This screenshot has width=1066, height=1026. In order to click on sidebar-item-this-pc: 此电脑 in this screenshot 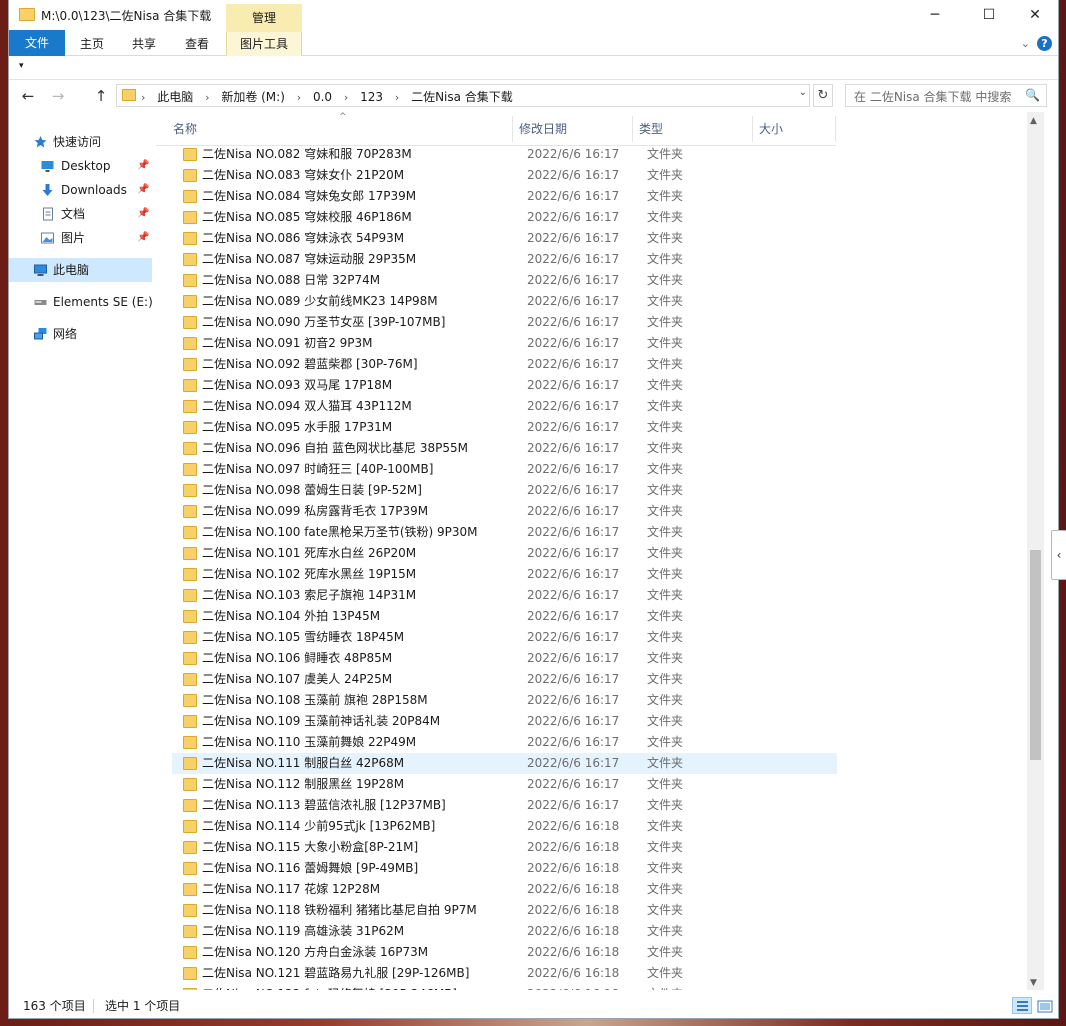, I will do `click(80, 270)`.